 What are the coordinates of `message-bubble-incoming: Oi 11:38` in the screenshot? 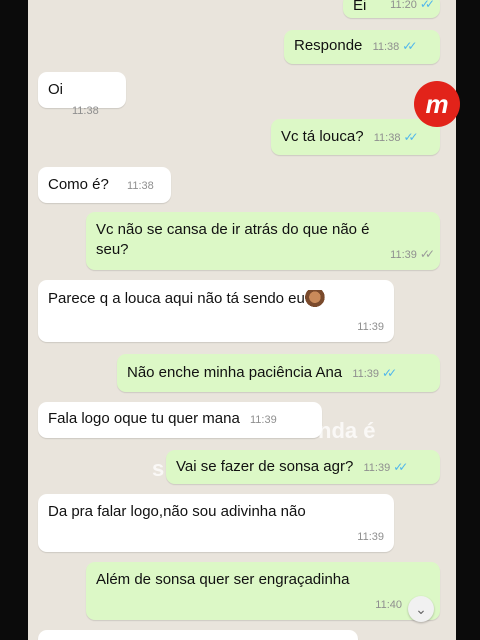 It's located at (82, 94).